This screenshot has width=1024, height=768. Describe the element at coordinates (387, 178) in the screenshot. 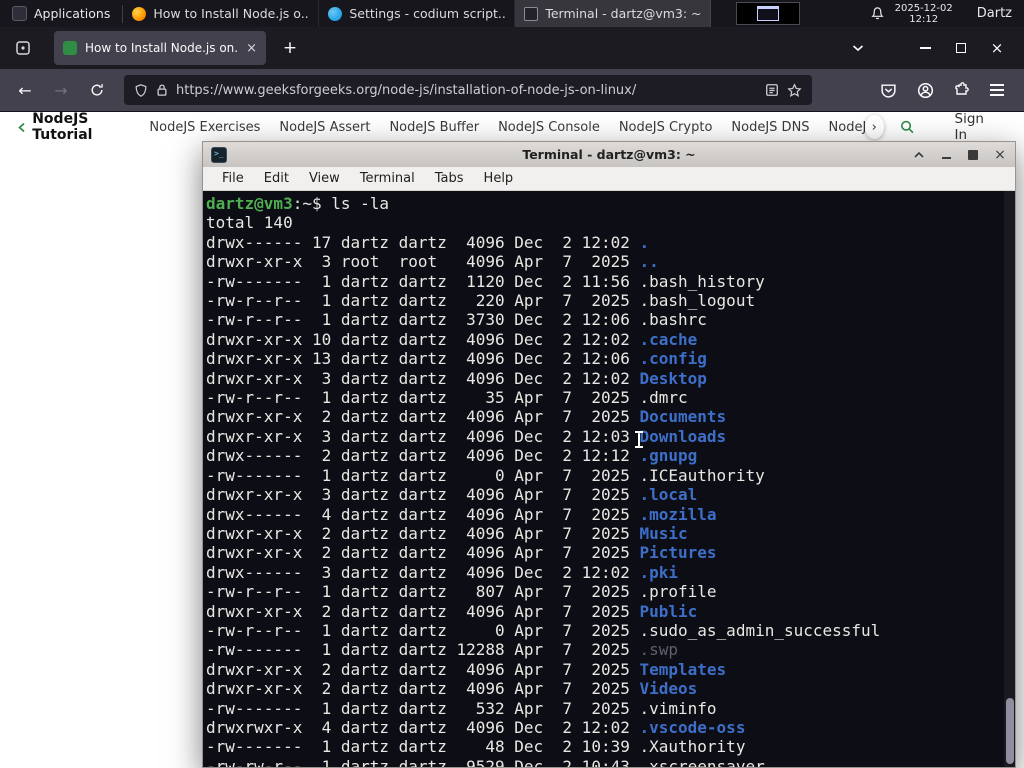

I see `menu-terminal: Terminal` at that location.